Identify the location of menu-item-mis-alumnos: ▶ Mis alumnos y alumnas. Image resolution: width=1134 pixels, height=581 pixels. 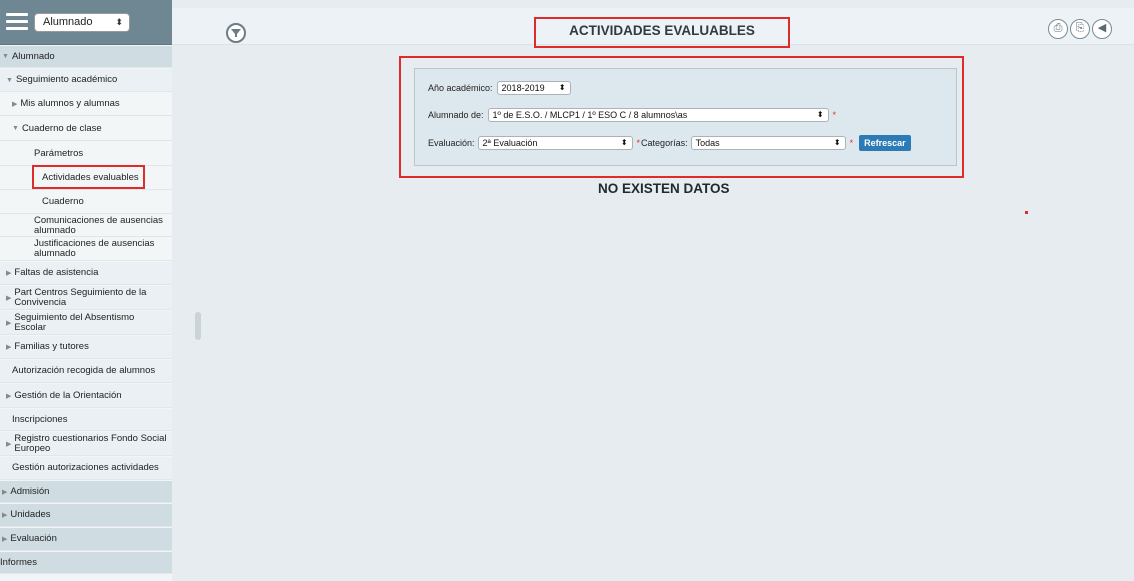
(86, 104).